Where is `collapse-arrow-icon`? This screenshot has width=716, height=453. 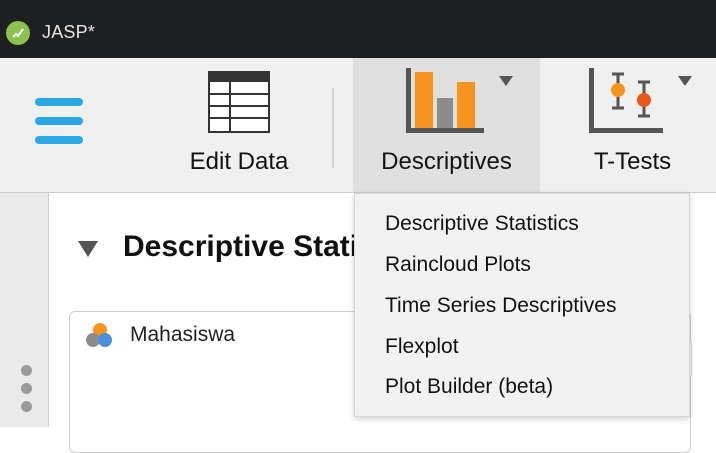
collapse-arrow-icon is located at coordinates (88, 249).